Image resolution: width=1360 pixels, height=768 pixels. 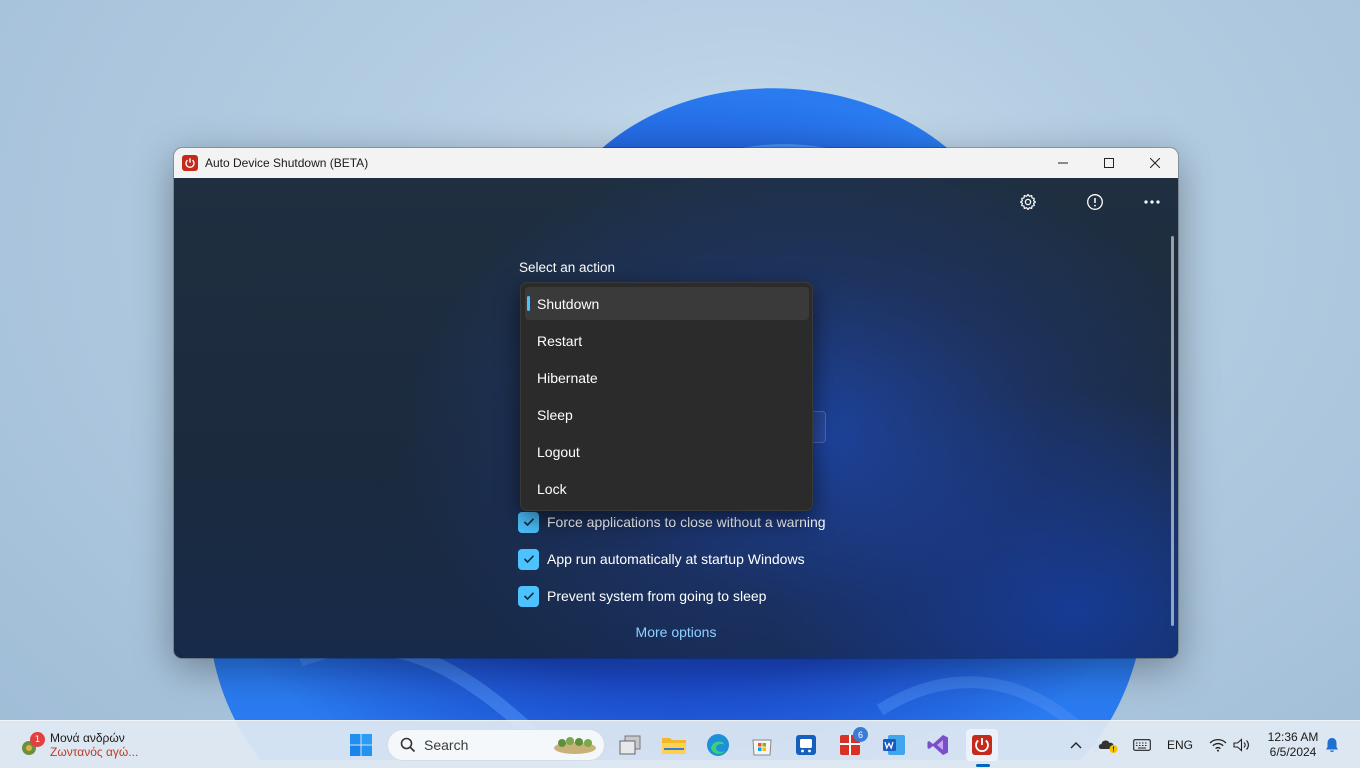 I want to click on gear-icon, so click(x=1028, y=202).